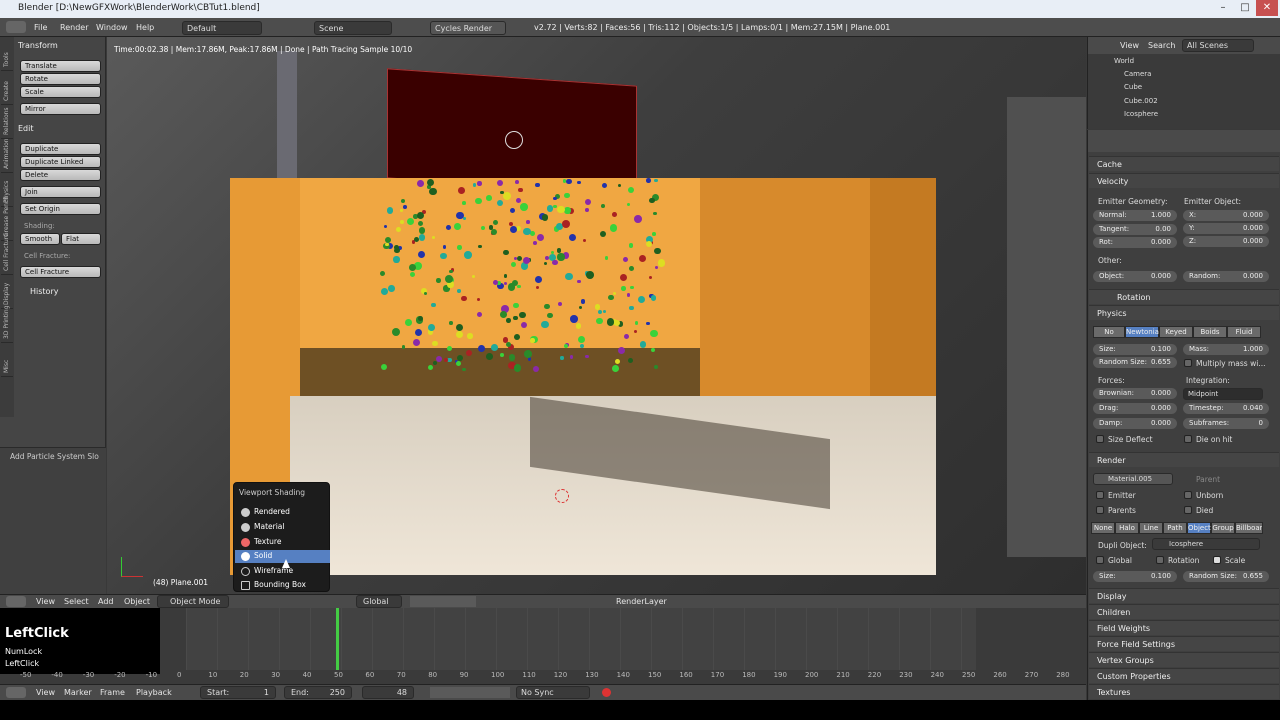  What do you see at coordinates (1184, 643) in the screenshot?
I see `panel-force-field-settings: Force Field Settings` at bounding box center [1184, 643].